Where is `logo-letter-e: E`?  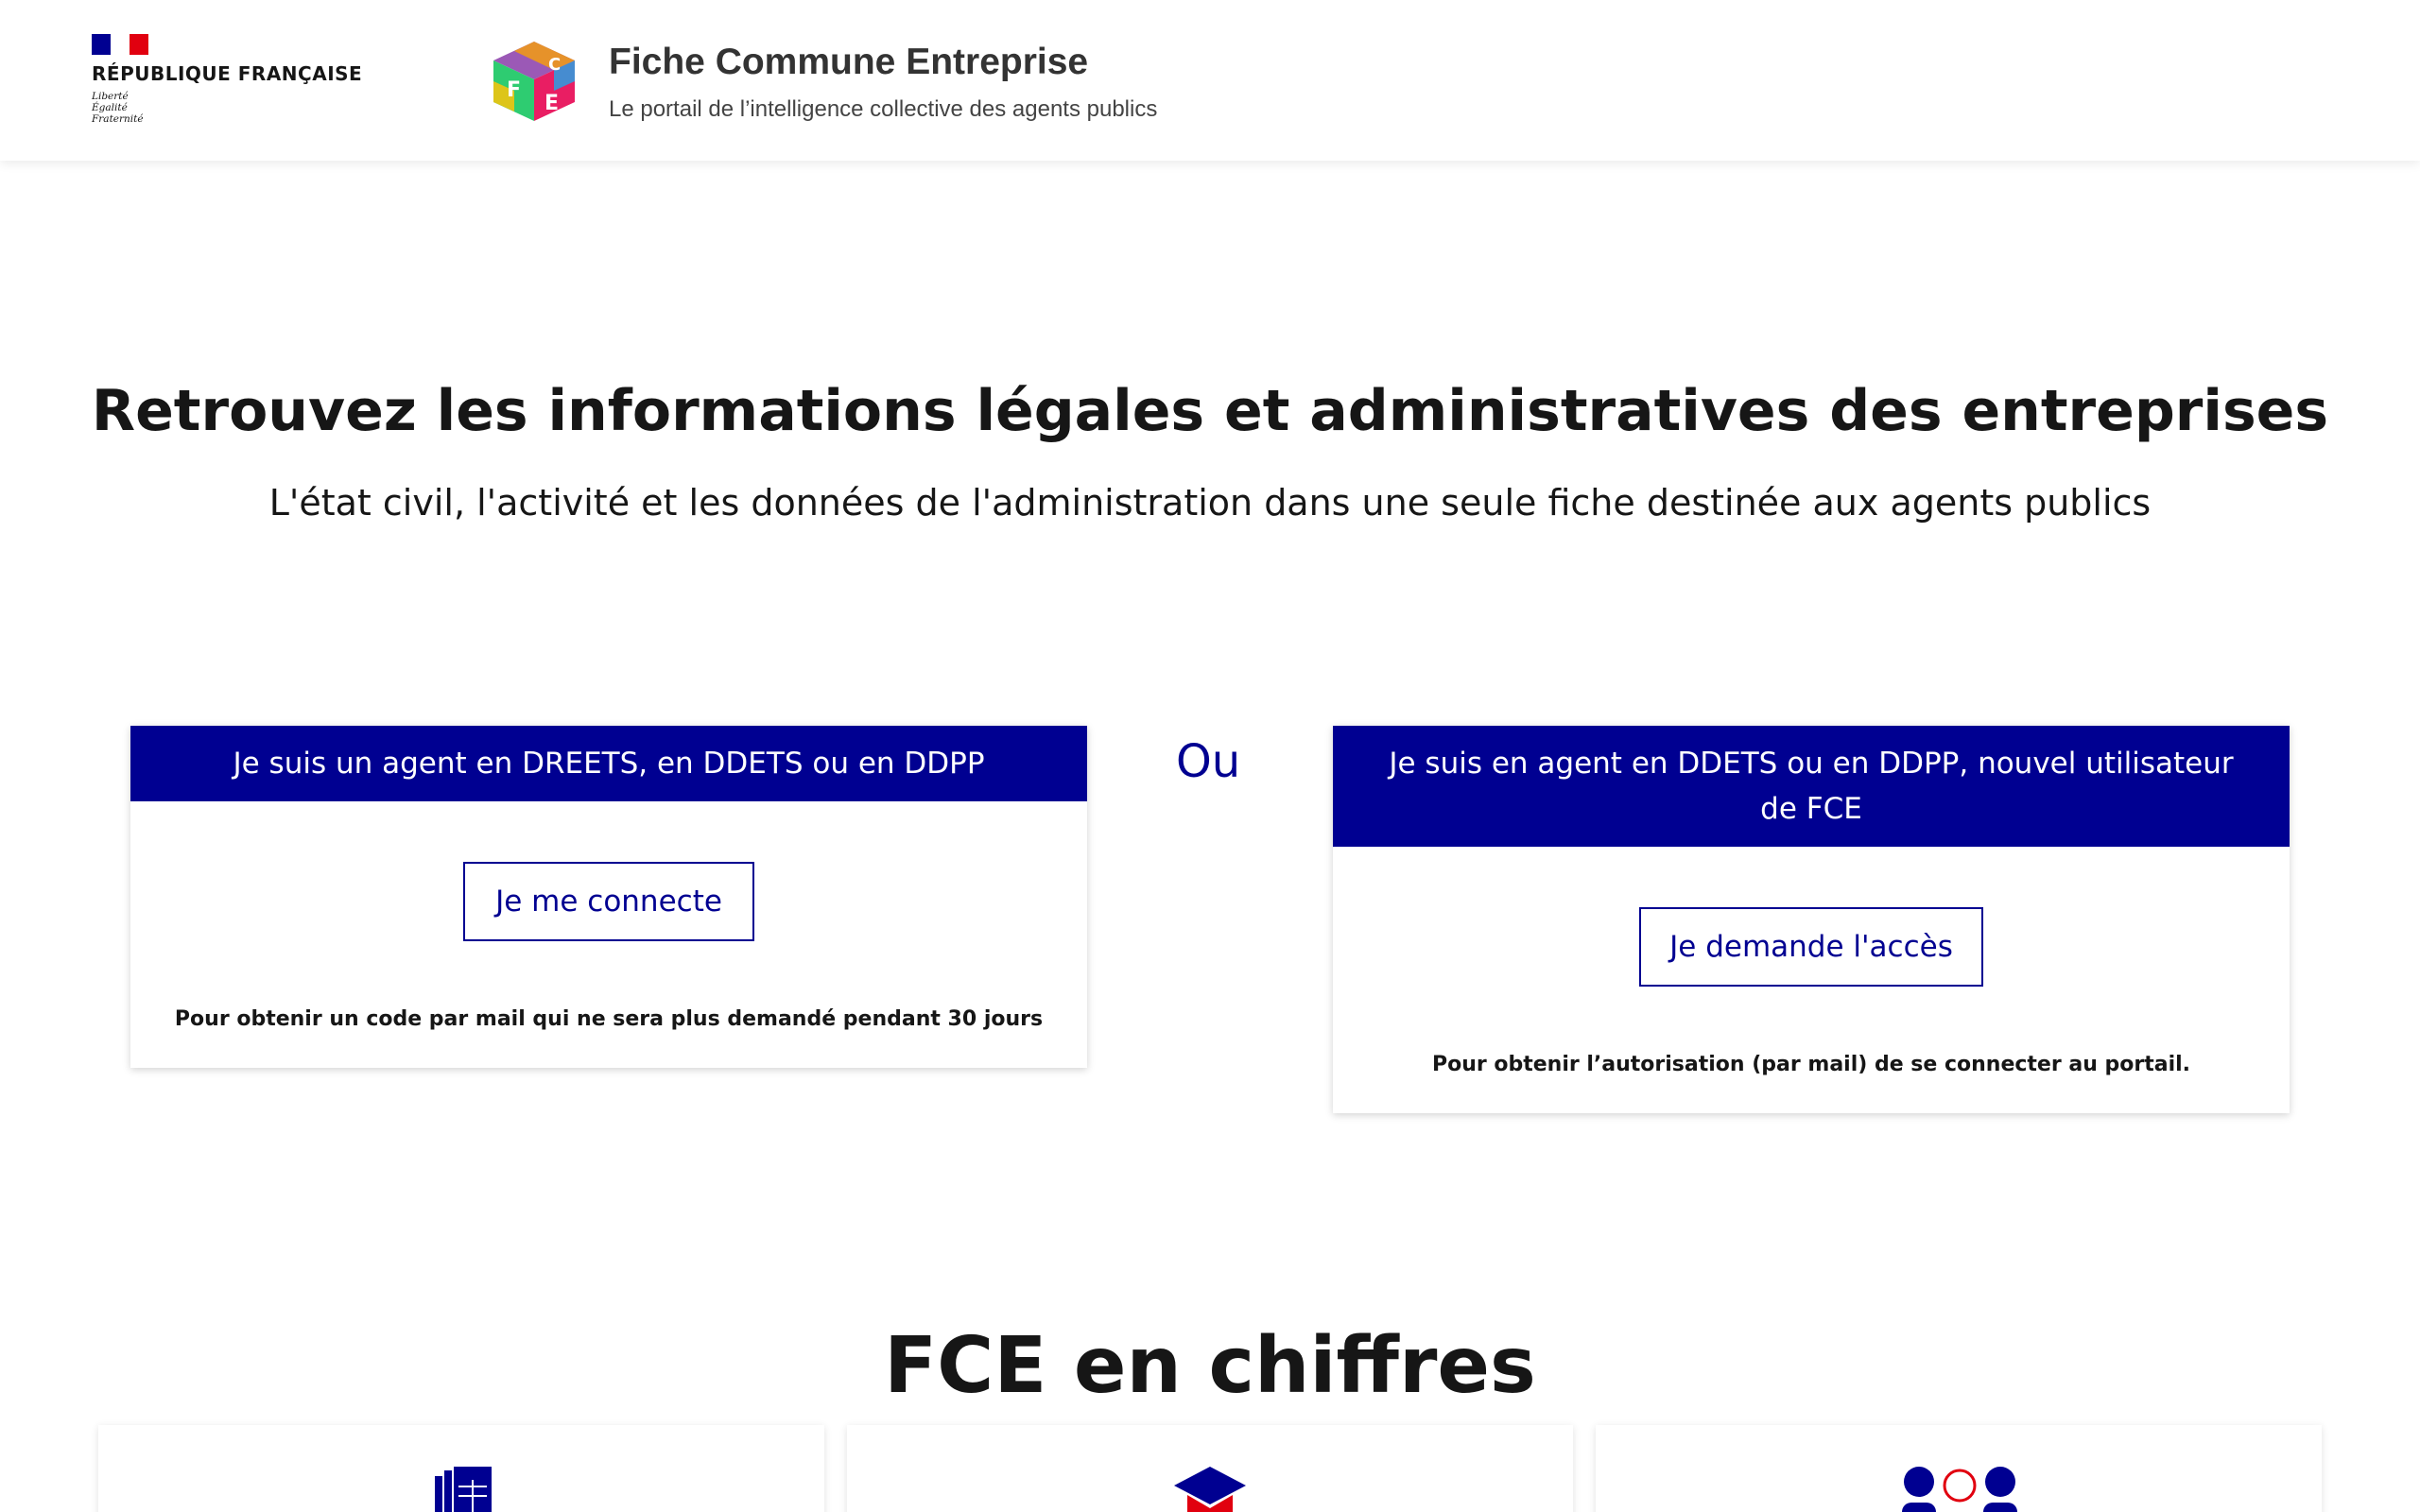
logo-letter-e: E is located at coordinates (551, 103).